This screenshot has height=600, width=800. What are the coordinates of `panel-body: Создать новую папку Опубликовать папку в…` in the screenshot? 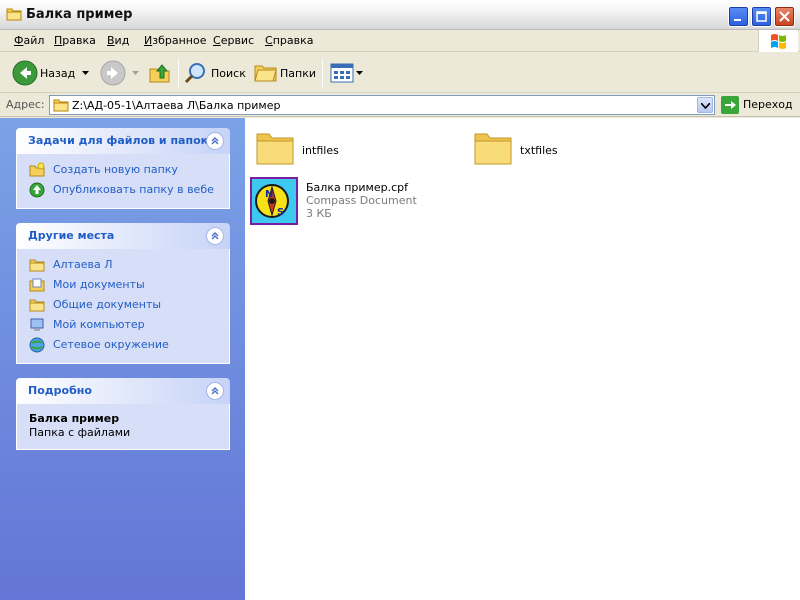 It's located at (123, 181).